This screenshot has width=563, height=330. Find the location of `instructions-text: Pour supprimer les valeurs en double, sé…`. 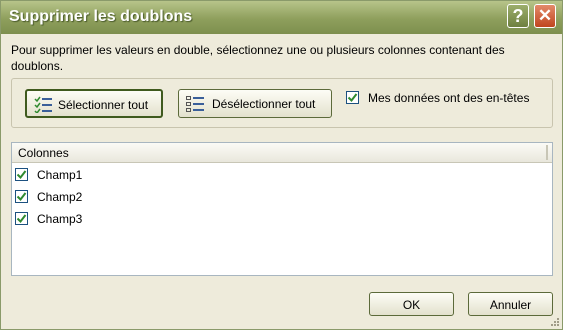

instructions-text: Pour supprimer les valeurs en double, sé… is located at coordinates (258, 58).